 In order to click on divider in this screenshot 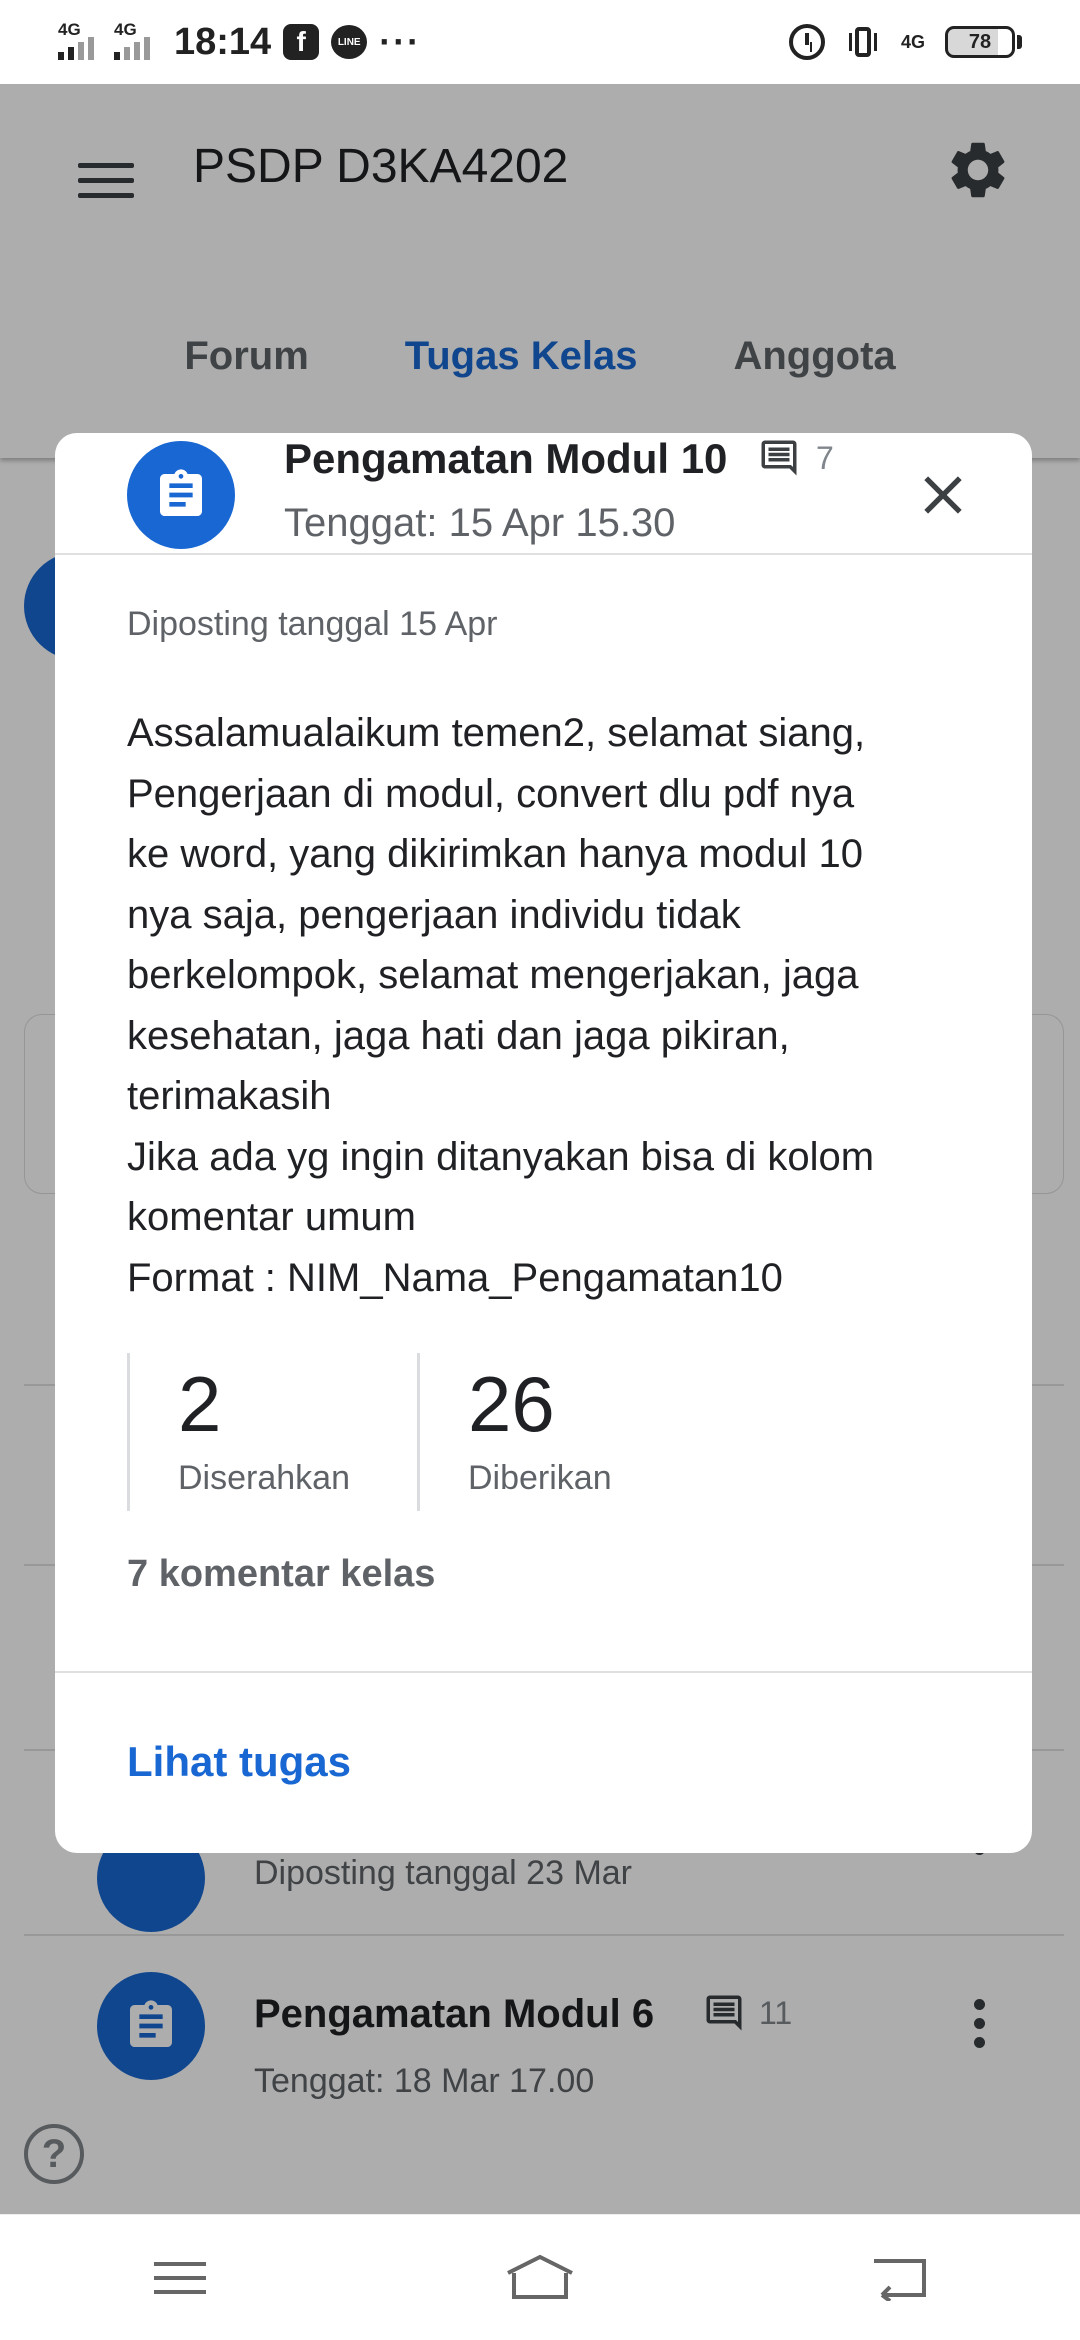, I will do `click(543, 1672)`.